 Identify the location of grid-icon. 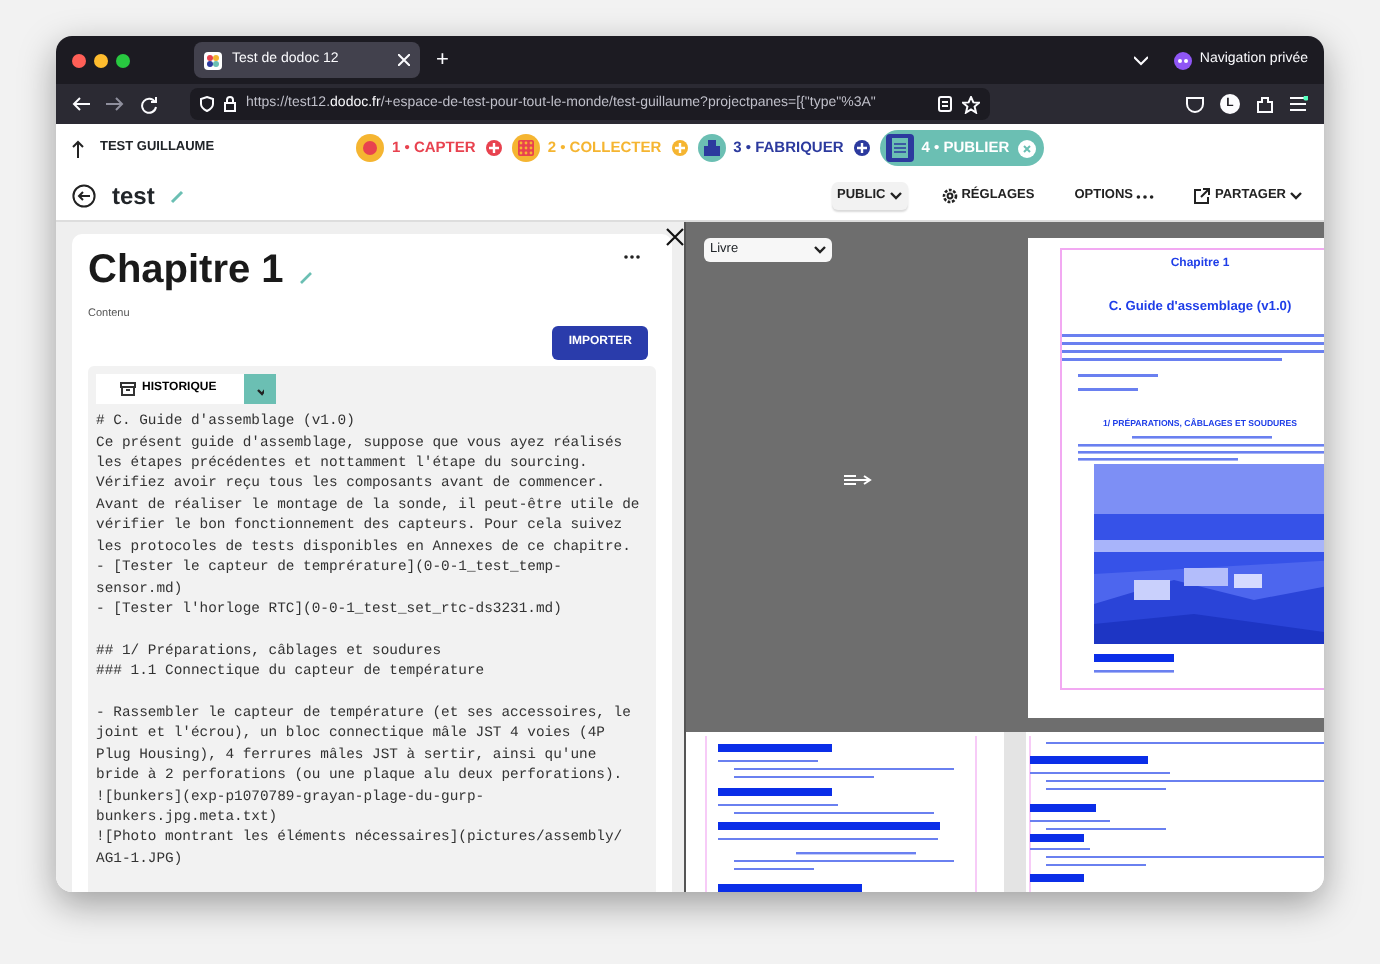
(525, 148).